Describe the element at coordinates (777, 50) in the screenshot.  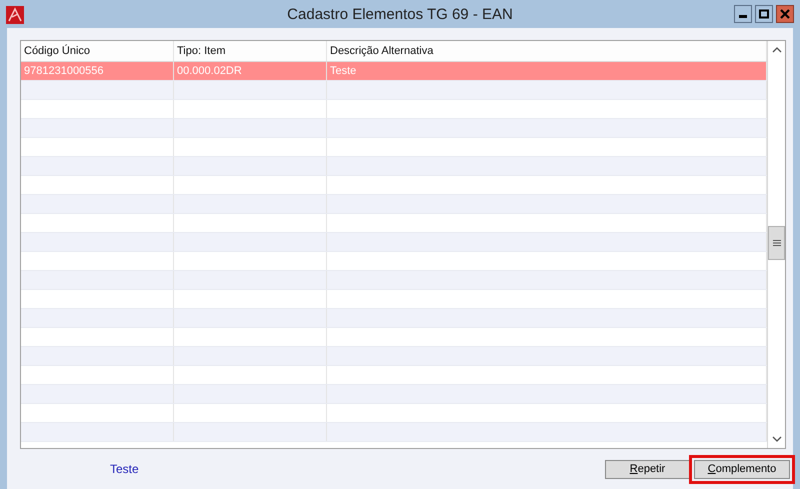
I see `scroll-up-icon` at that location.